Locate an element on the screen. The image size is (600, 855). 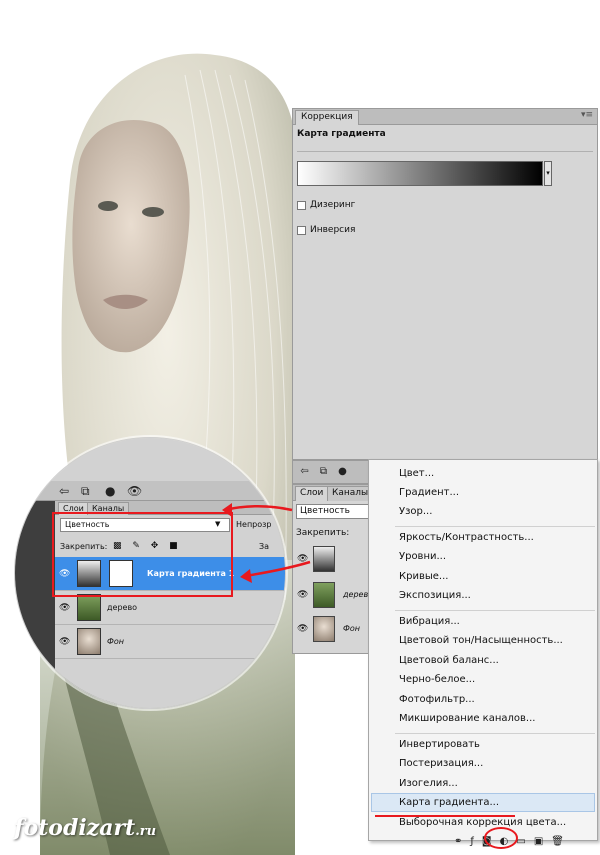
panel-menu-icon: ▾≡ is located at coordinates (587, 115).